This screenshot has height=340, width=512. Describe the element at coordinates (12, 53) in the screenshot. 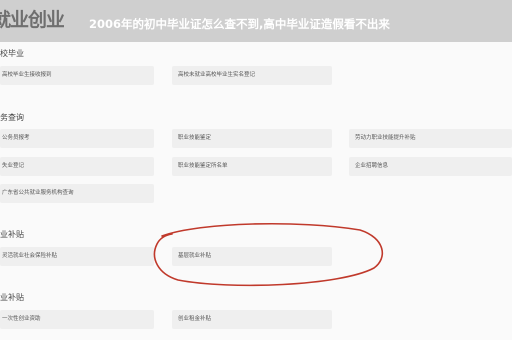

I see `section-title-graduates: 校毕业` at that location.